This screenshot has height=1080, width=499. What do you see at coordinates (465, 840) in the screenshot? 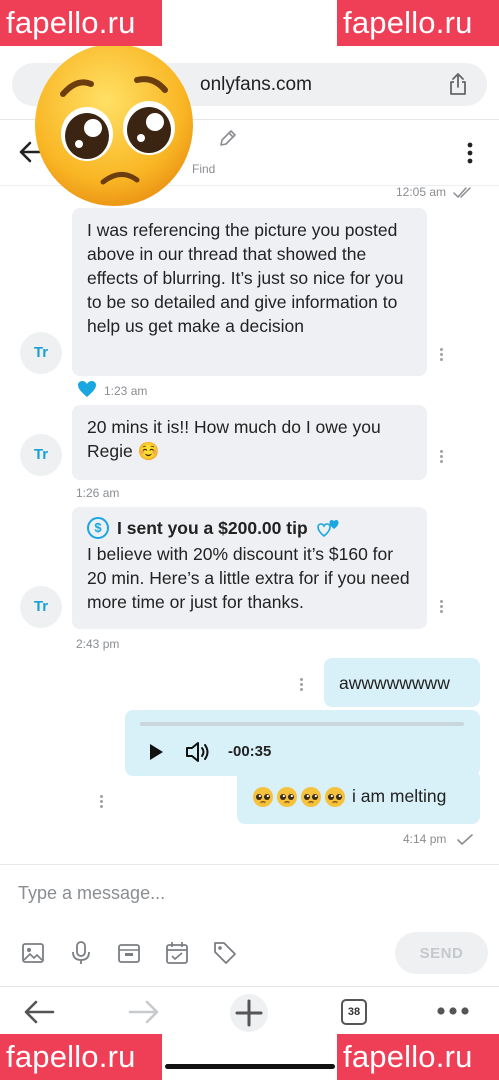
I see `sent-check-icon` at bounding box center [465, 840].